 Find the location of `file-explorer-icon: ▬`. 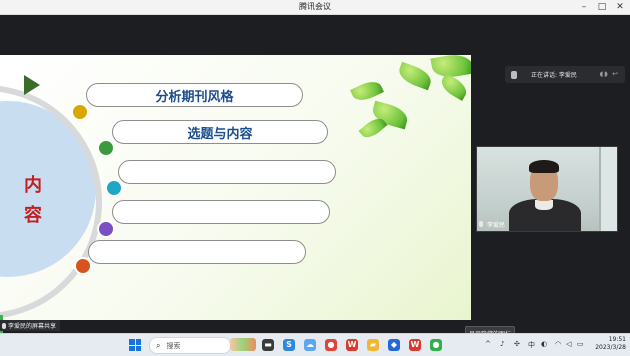

file-explorer-icon: ▬ is located at coordinates (268, 345).